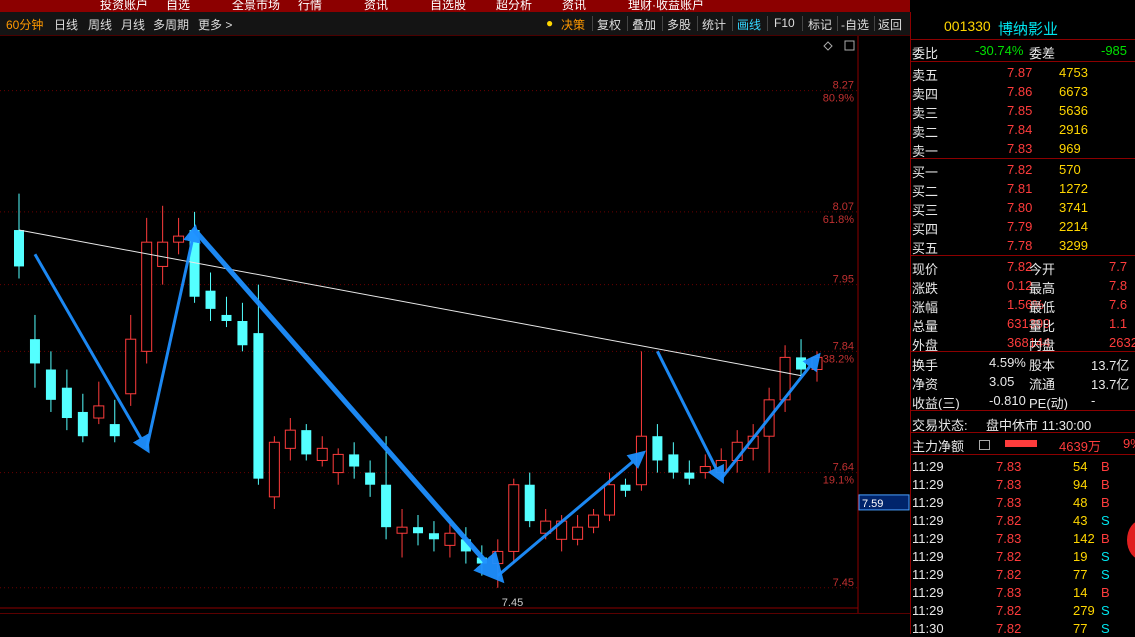 This screenshot has height=637, width=1135. I want to click on top-menu-item: 自选, so click(178, 6).